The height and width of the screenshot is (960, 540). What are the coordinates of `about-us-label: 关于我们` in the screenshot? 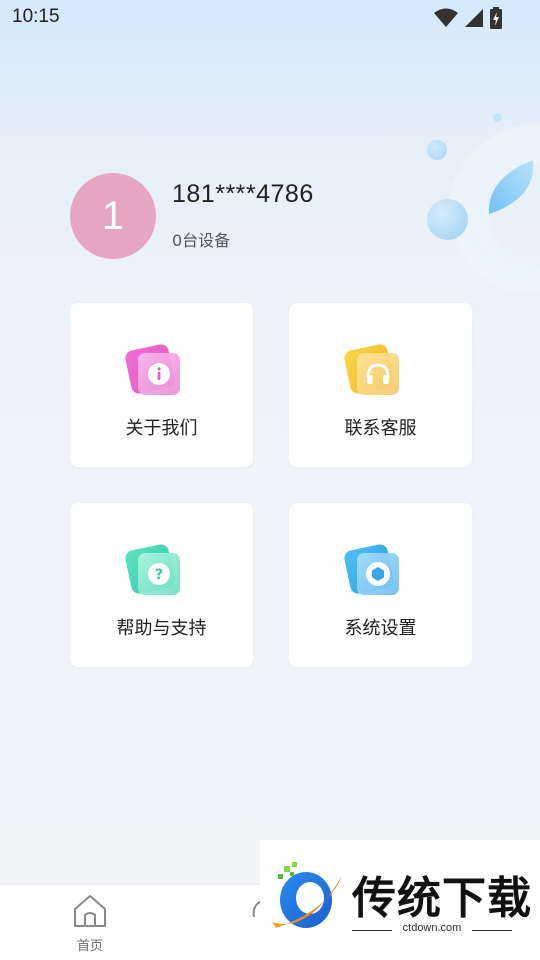 It's located at (161, 428).